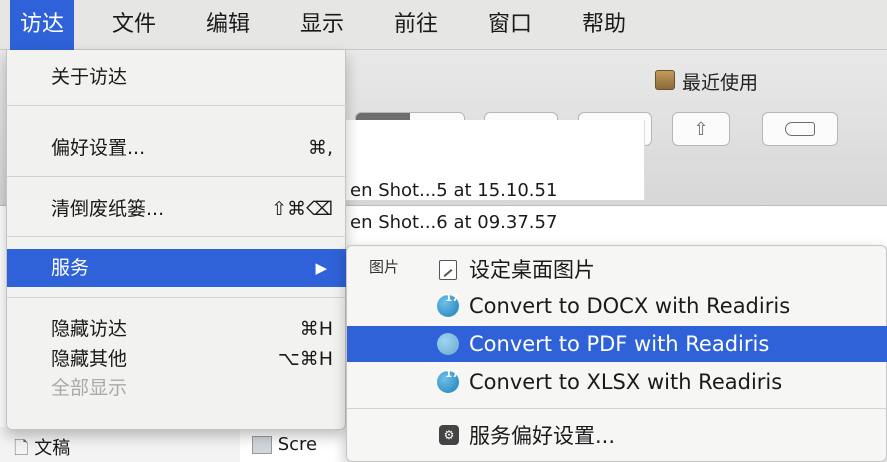 Image resolution: width=887 pixels, height=462 pixels. What do you see at coordinates (510, 25) in the screenshot?
I see `menu-window: 窗口` at bounding box center [510, 25].